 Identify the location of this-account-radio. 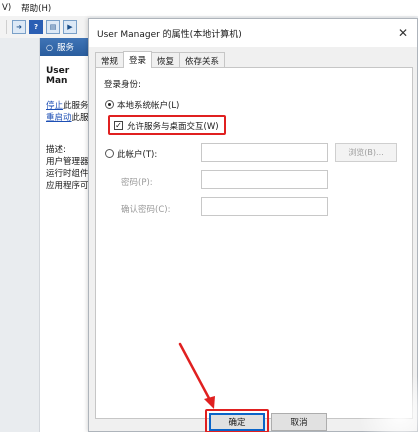
(109, 153).